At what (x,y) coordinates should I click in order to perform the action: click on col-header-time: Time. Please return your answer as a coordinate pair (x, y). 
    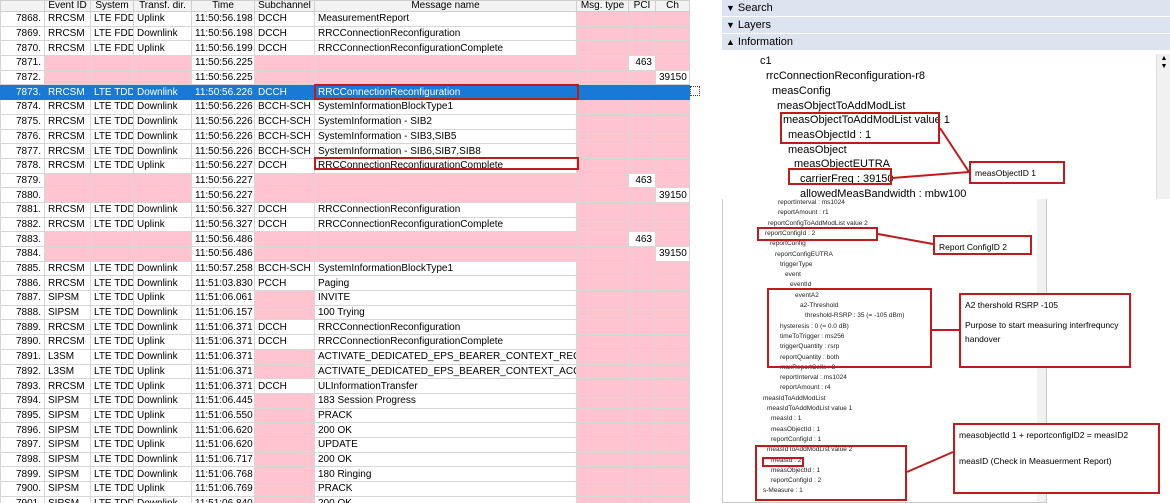
    Looking at the image, I should click on (223, 6).